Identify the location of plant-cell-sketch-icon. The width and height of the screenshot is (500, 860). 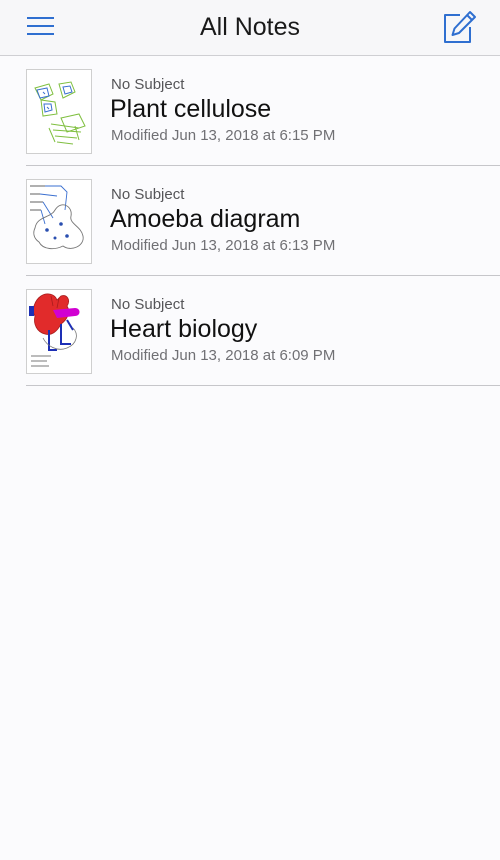
(60, 113).